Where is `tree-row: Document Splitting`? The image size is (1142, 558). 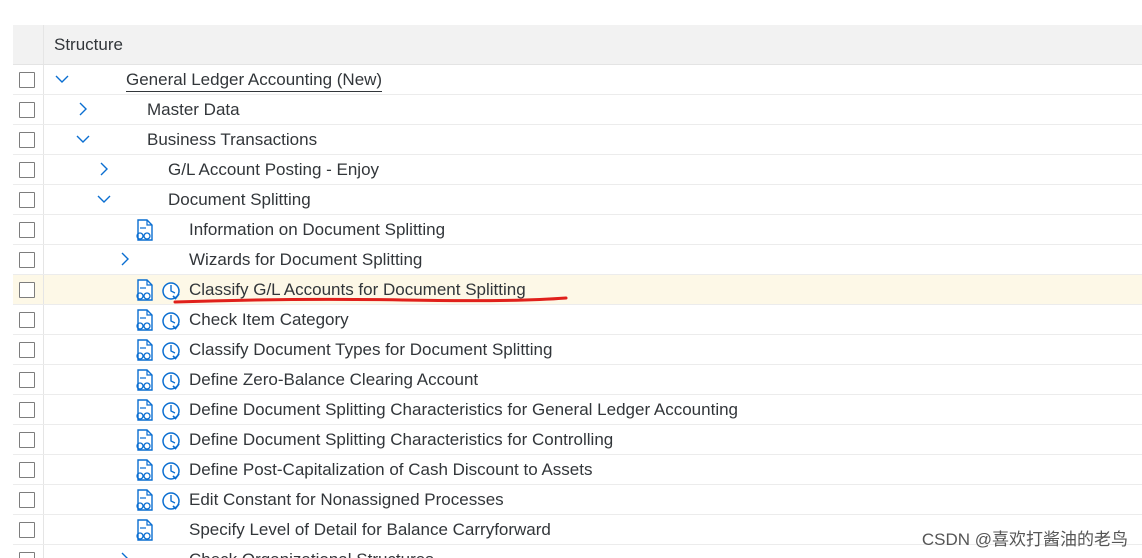 tree-row: Document Splitting is located at coordinates (577, 200).